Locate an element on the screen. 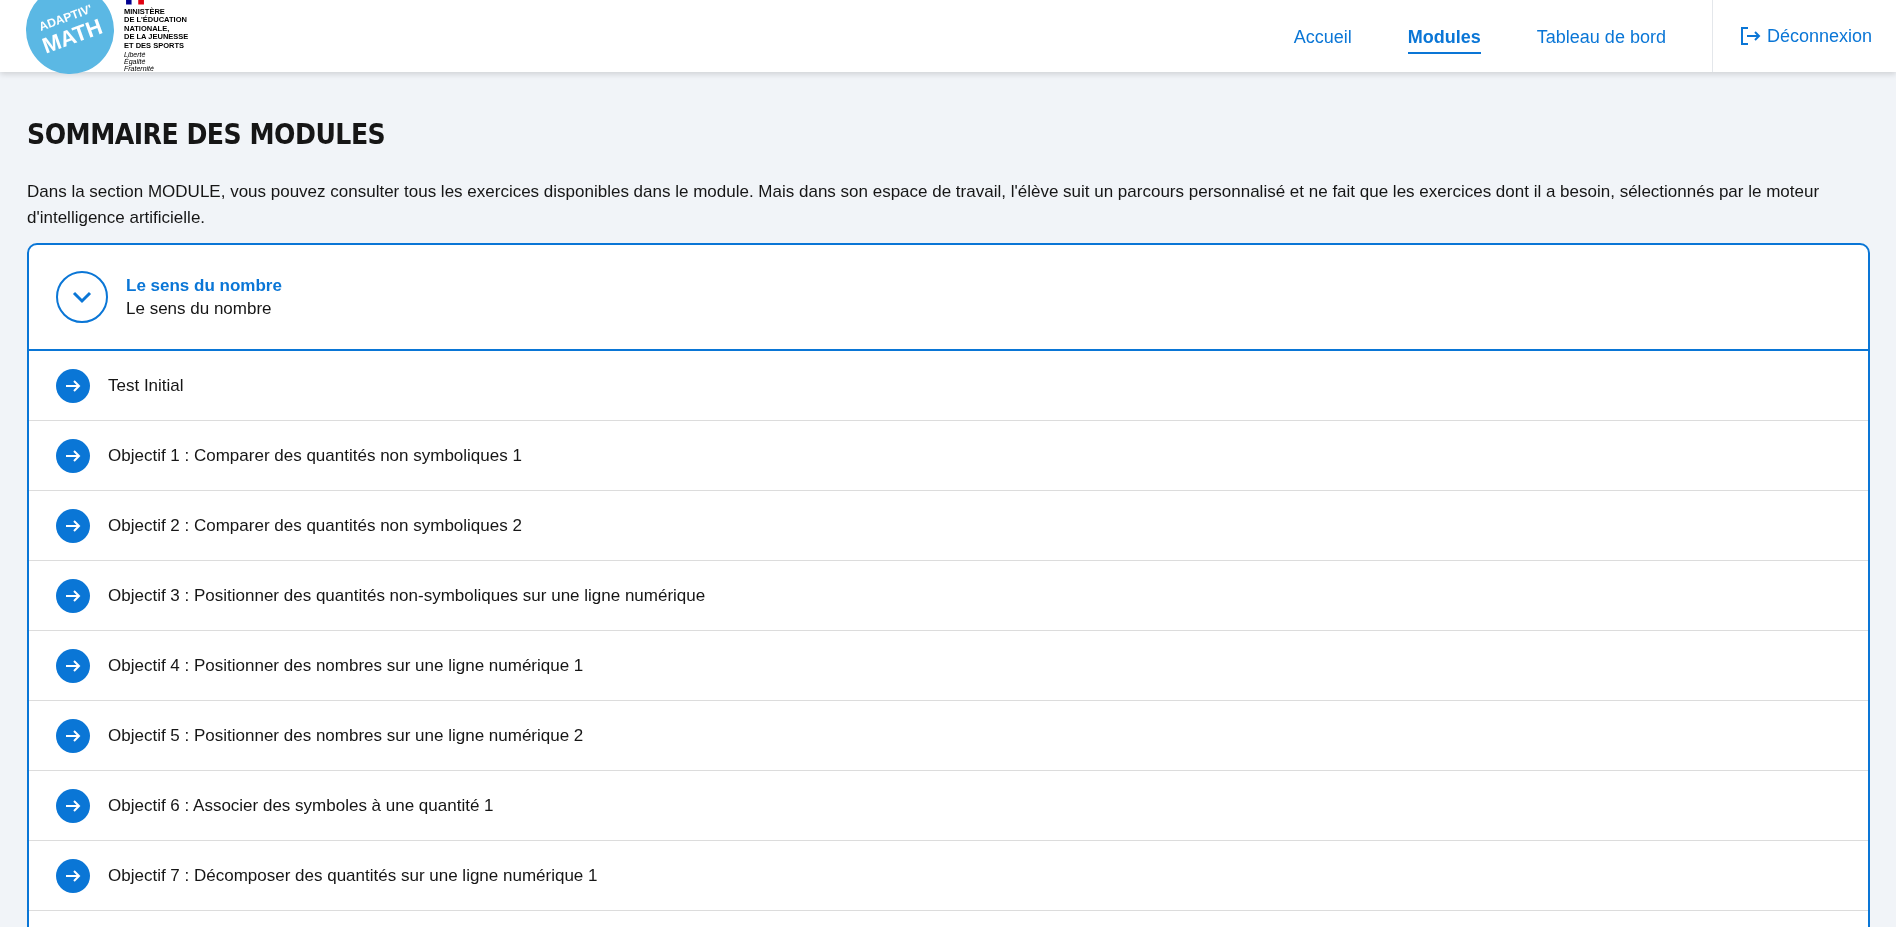 The height and width of the screenshot is (927, 1896). logout-link: Déconnexion is located at coordinates (1804, 36).